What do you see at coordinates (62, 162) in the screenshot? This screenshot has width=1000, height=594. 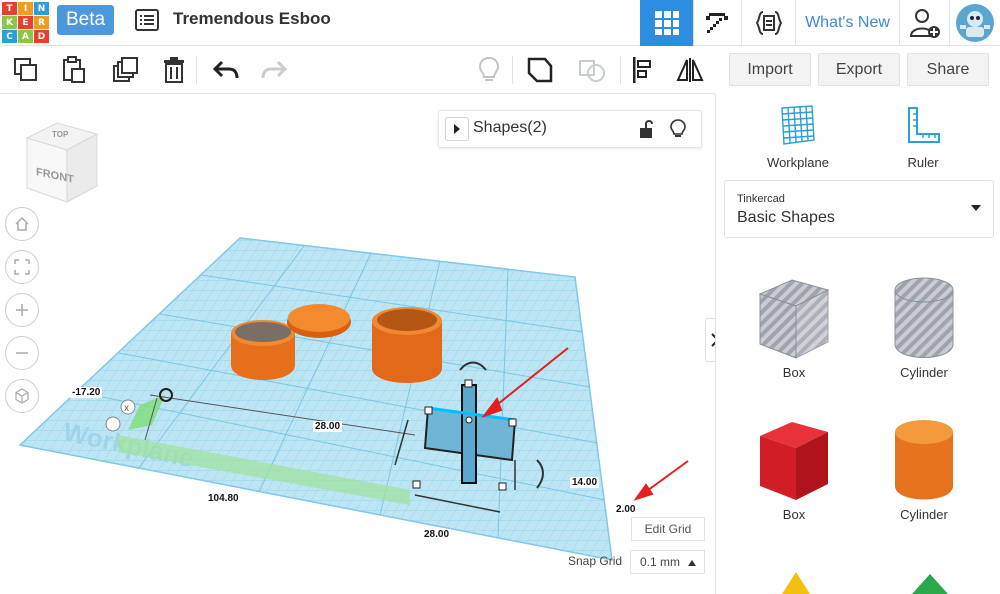 I see `view-cube: TOP FRONT` at bounding box center [62, 162].